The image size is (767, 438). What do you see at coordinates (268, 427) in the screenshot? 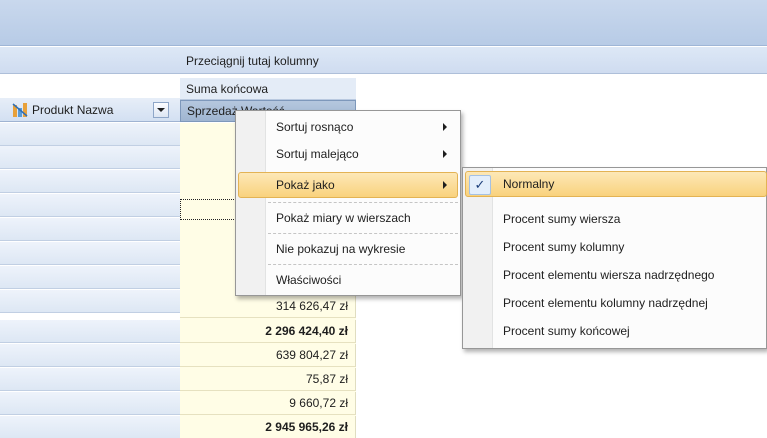
I see `value-cell: 2 945 965,26 zł` at bounding box center [268, 427].